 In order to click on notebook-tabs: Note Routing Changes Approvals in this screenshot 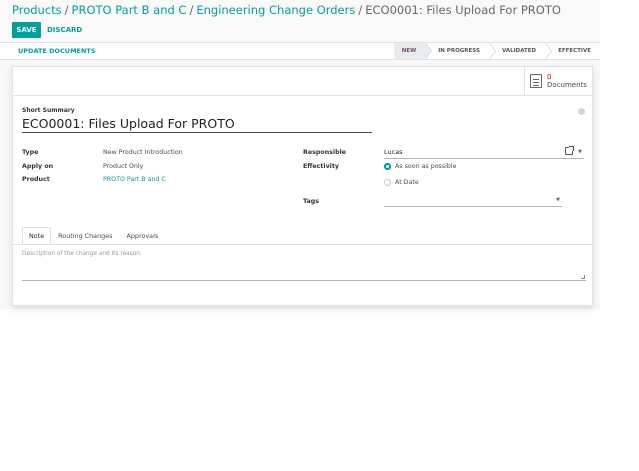, I will do `click(93, 235)`.